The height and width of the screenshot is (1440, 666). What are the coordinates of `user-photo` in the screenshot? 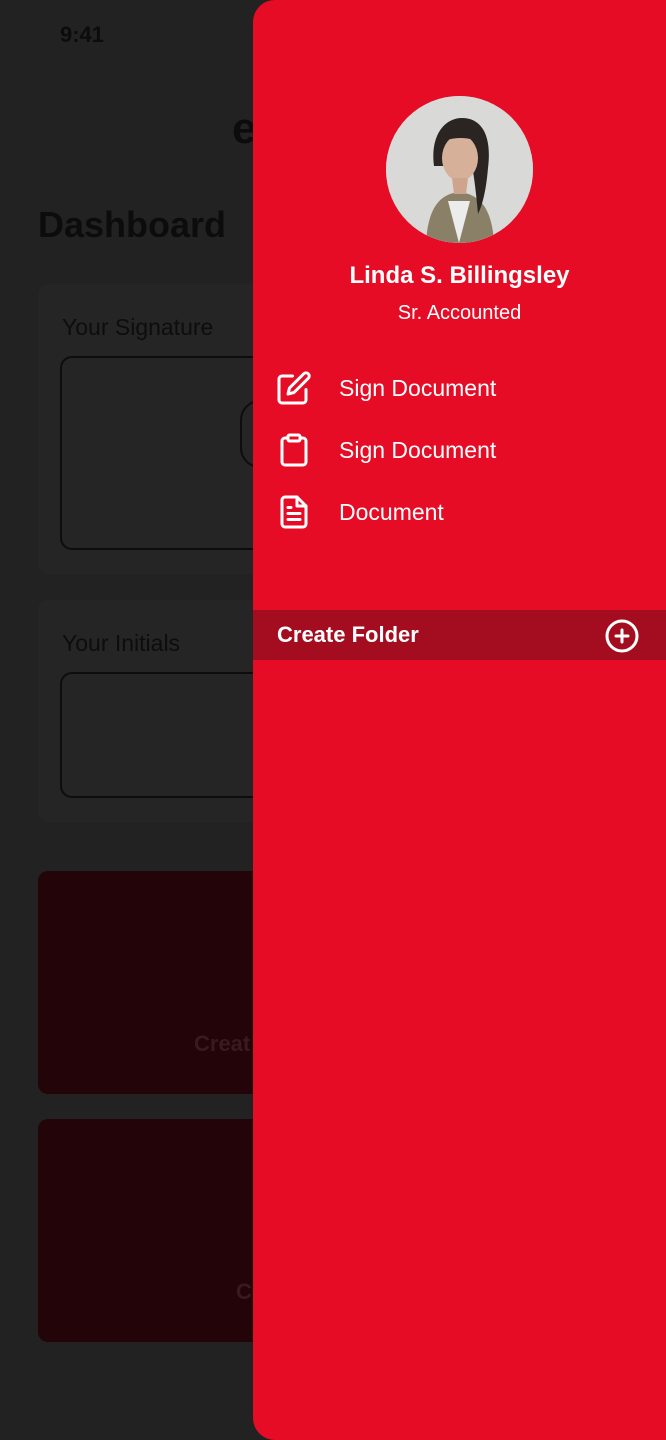 It's located at (459, 169).